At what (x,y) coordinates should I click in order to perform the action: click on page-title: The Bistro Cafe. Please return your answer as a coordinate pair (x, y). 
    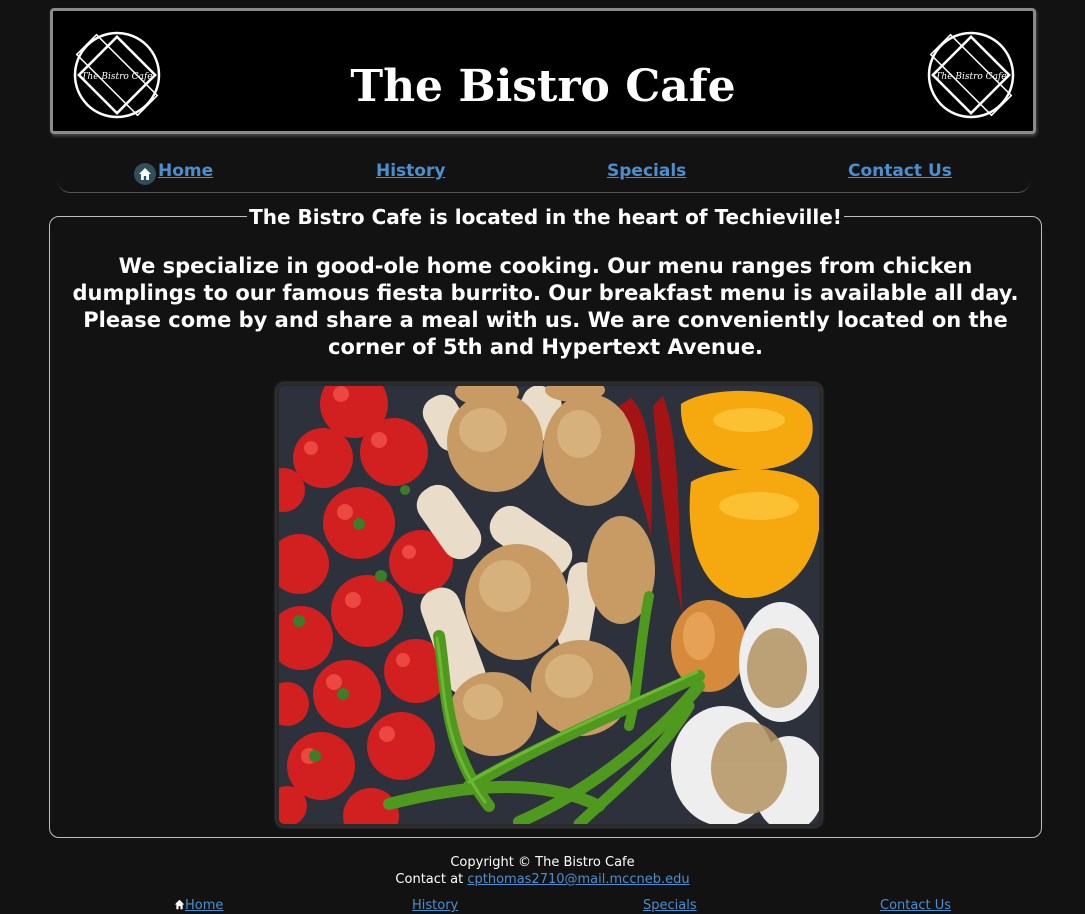
    Looking at the image, I should click on (543, 86).